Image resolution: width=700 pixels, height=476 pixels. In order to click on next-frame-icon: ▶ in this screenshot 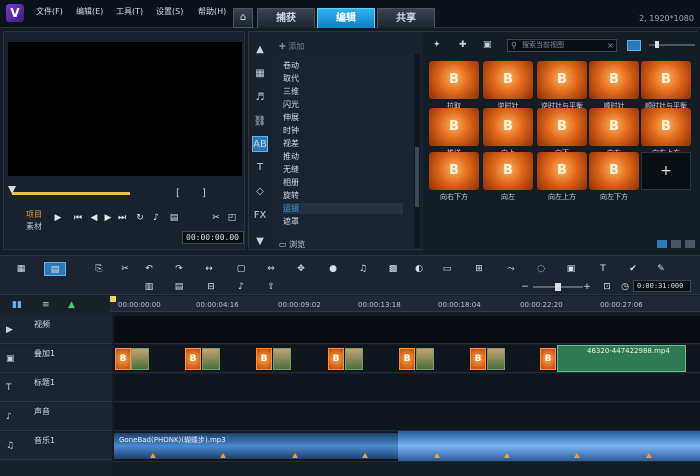, I will do `click(108, 218)`.